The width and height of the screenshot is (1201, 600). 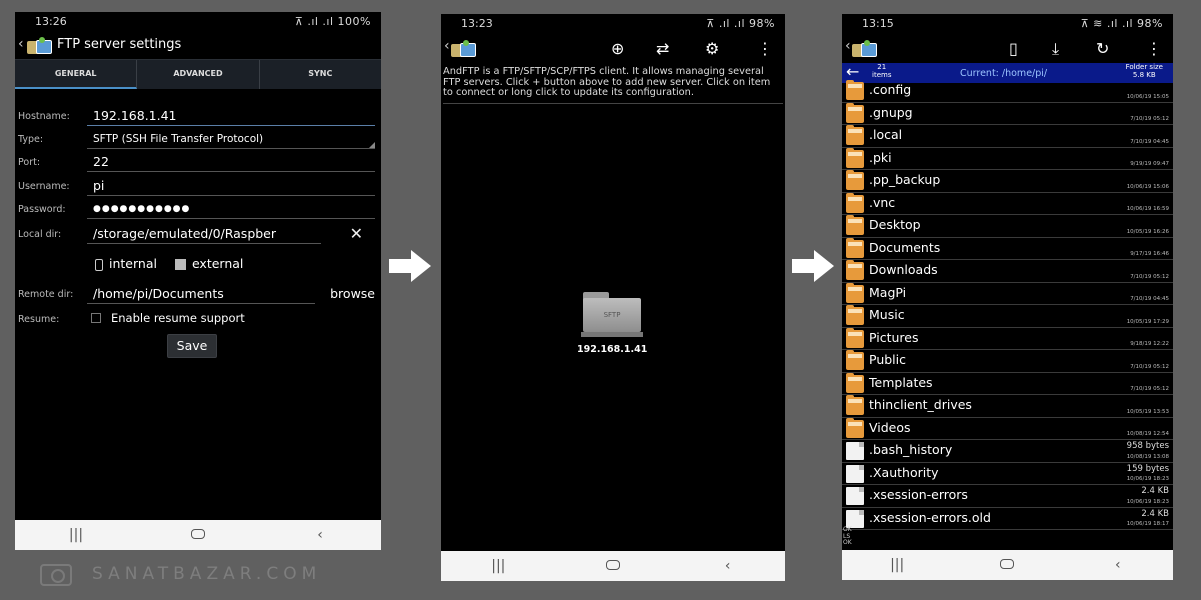 What do you see at coordinates (56, 575) in the screenshot?
I see `camera-icon` at bounding box center [56, 575].